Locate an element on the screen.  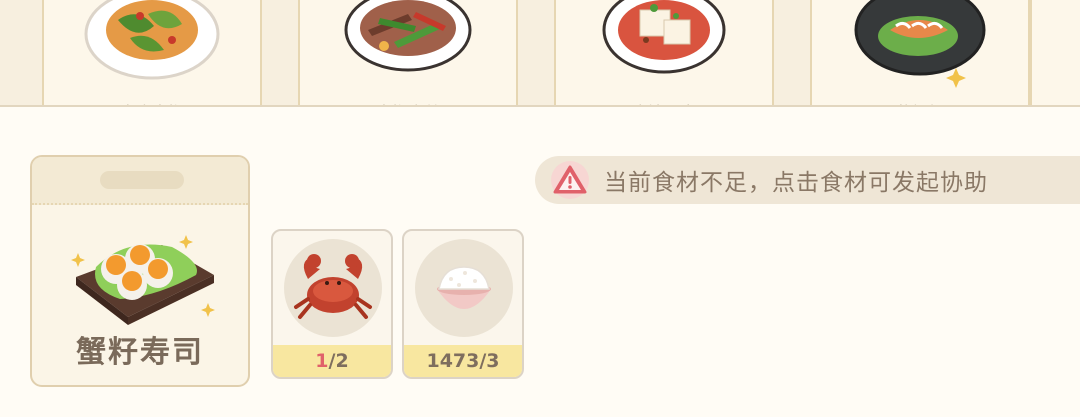
pepper-dish-icon is located at coordinates (152, 40).